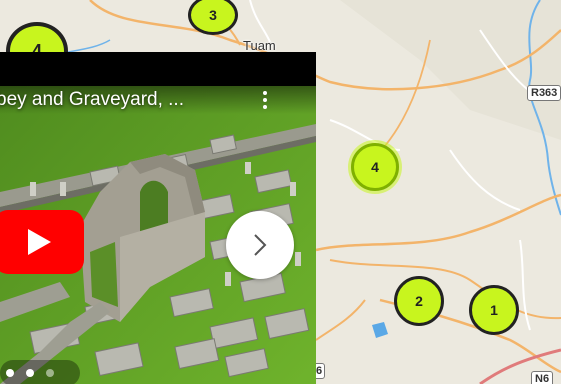  I want to click on road-shield: N6, so click(542, 377).